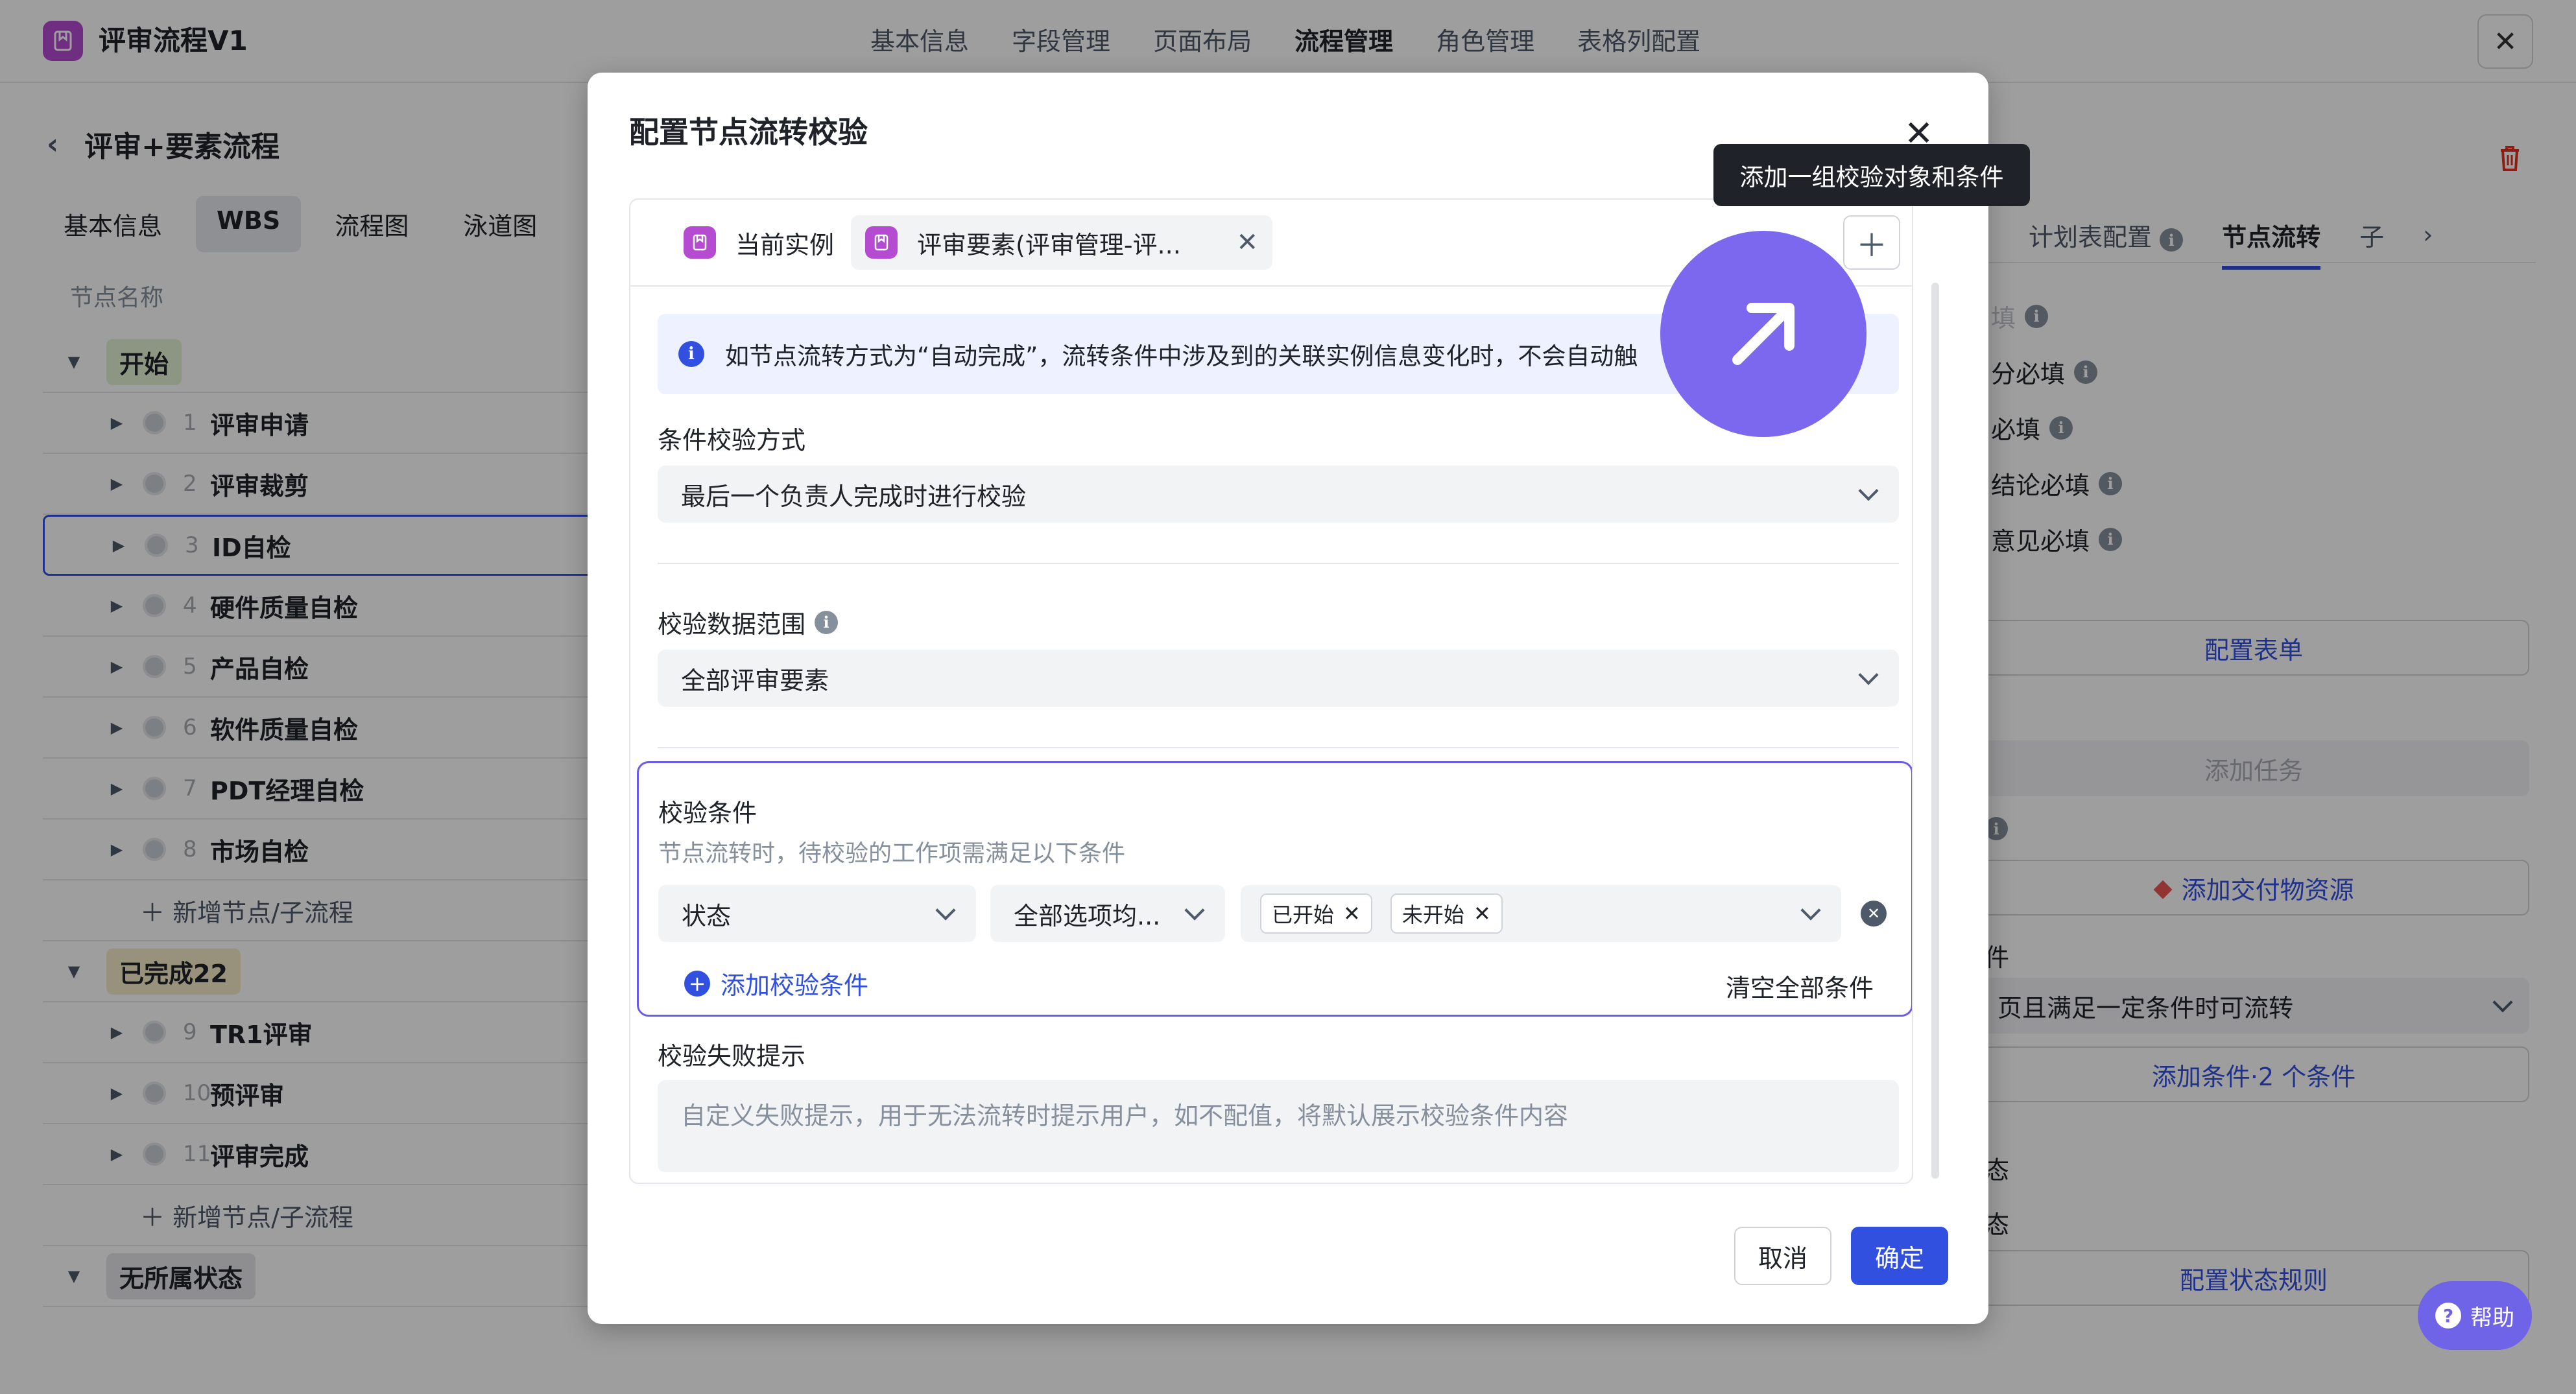 This screenshot has height=1394, width=2576. Describe the element at coordinates (785, 244) in the screenshot. I see `tab-label: 当前实例` at that location.